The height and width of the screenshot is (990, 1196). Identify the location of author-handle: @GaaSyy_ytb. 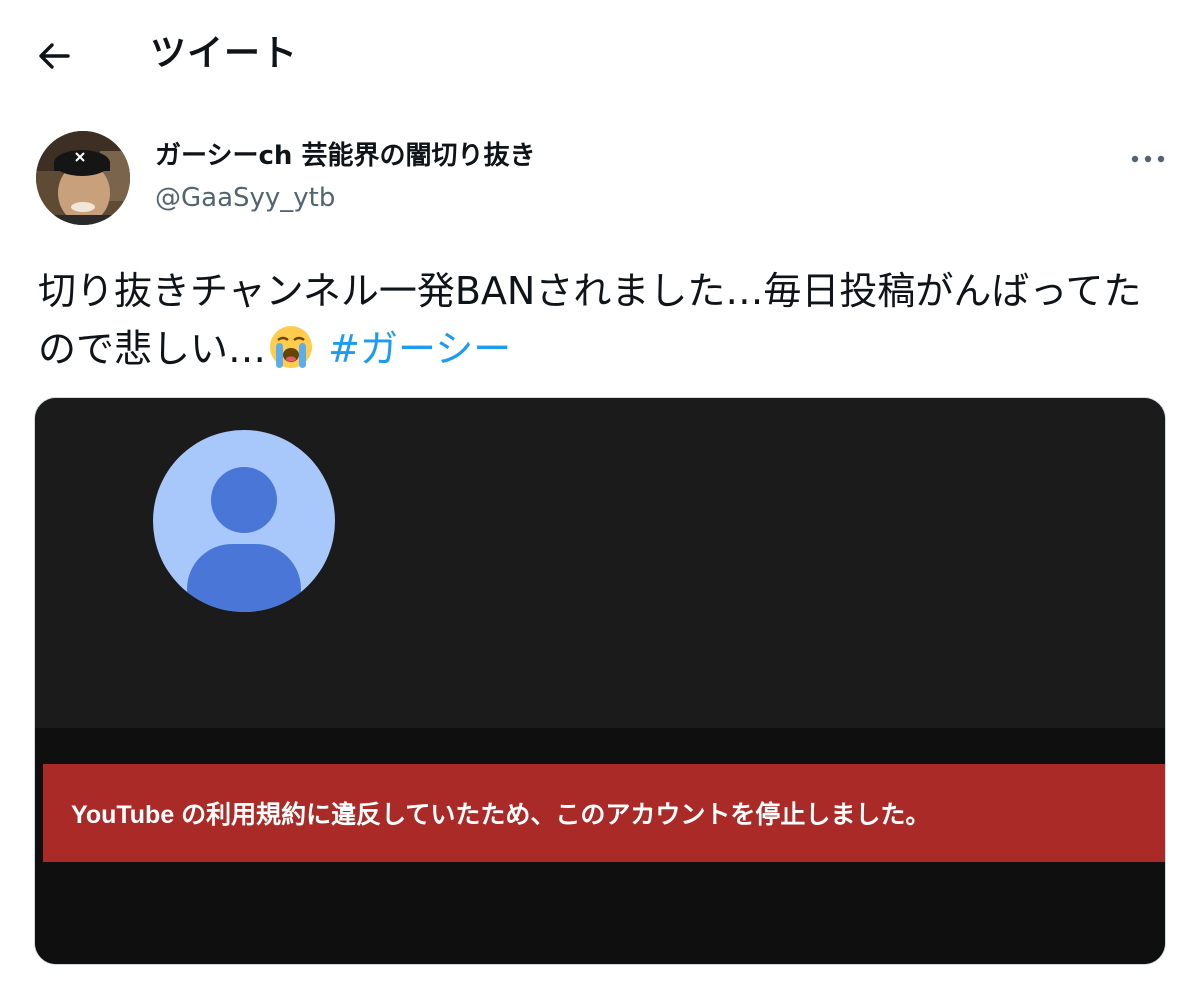
(245, 198).